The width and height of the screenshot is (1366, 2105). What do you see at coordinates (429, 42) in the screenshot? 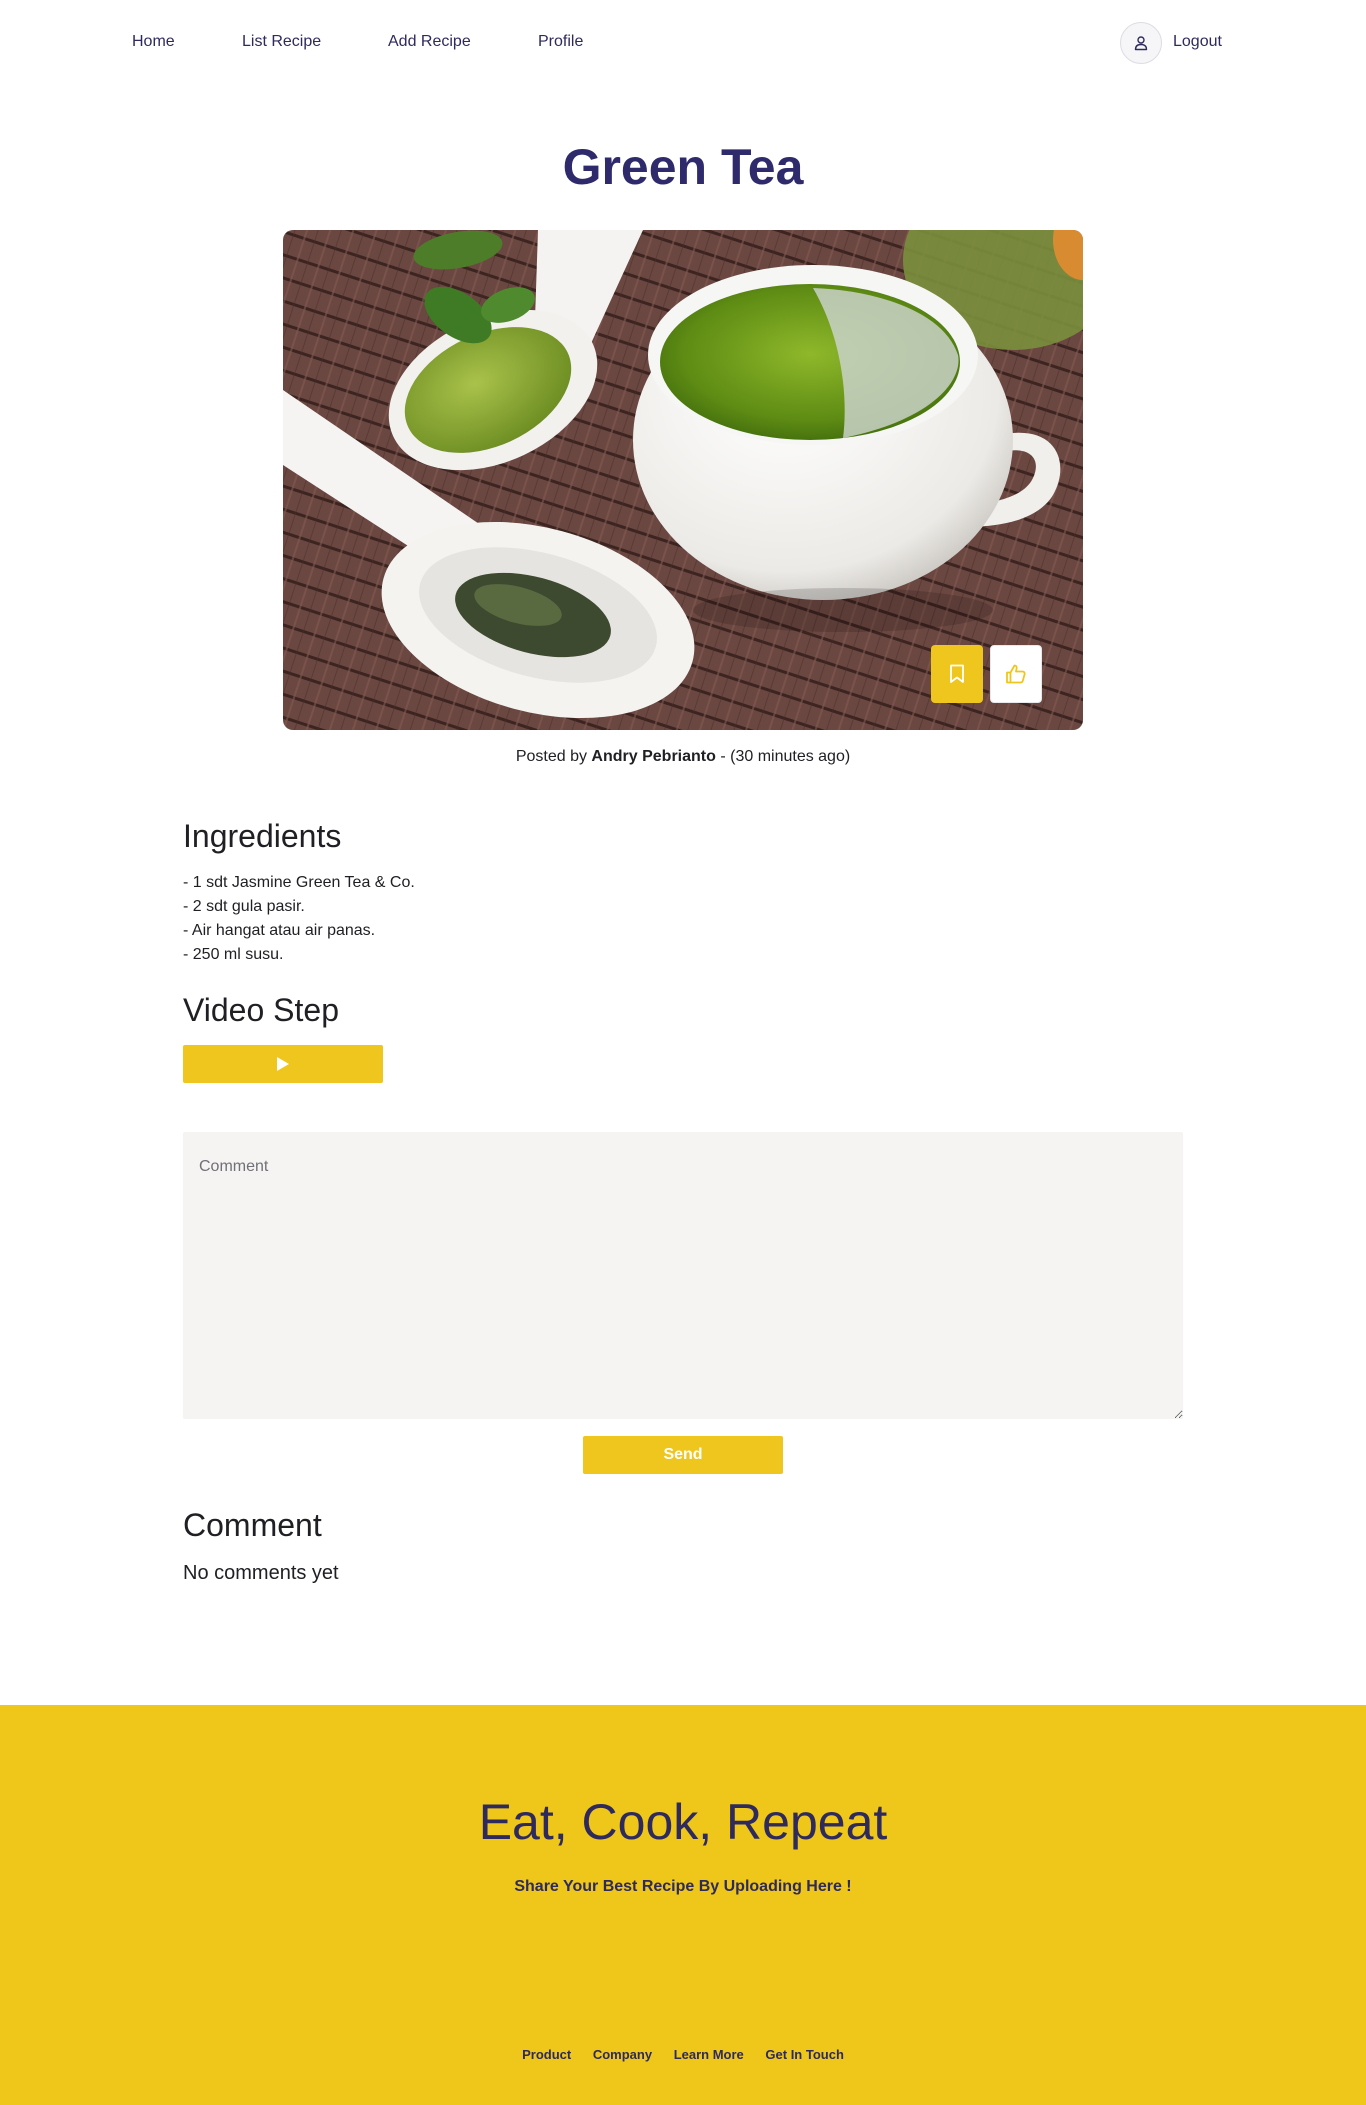
I see `nav-add-recipe-link: Add Recipe` at bounding box center [429, 42].